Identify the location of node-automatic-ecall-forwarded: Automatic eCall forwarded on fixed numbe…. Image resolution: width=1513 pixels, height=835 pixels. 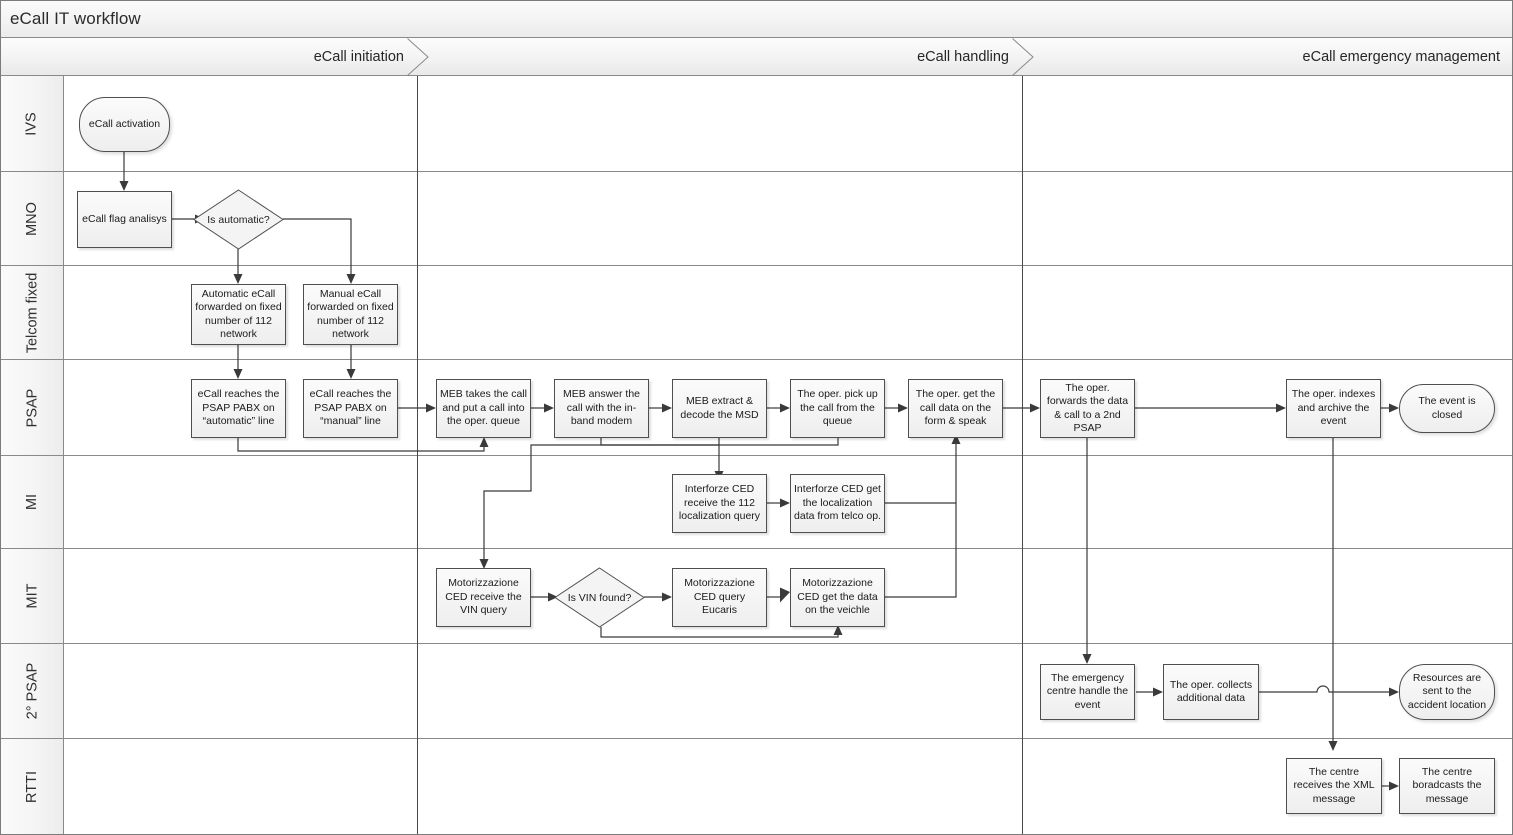
(238, 314).